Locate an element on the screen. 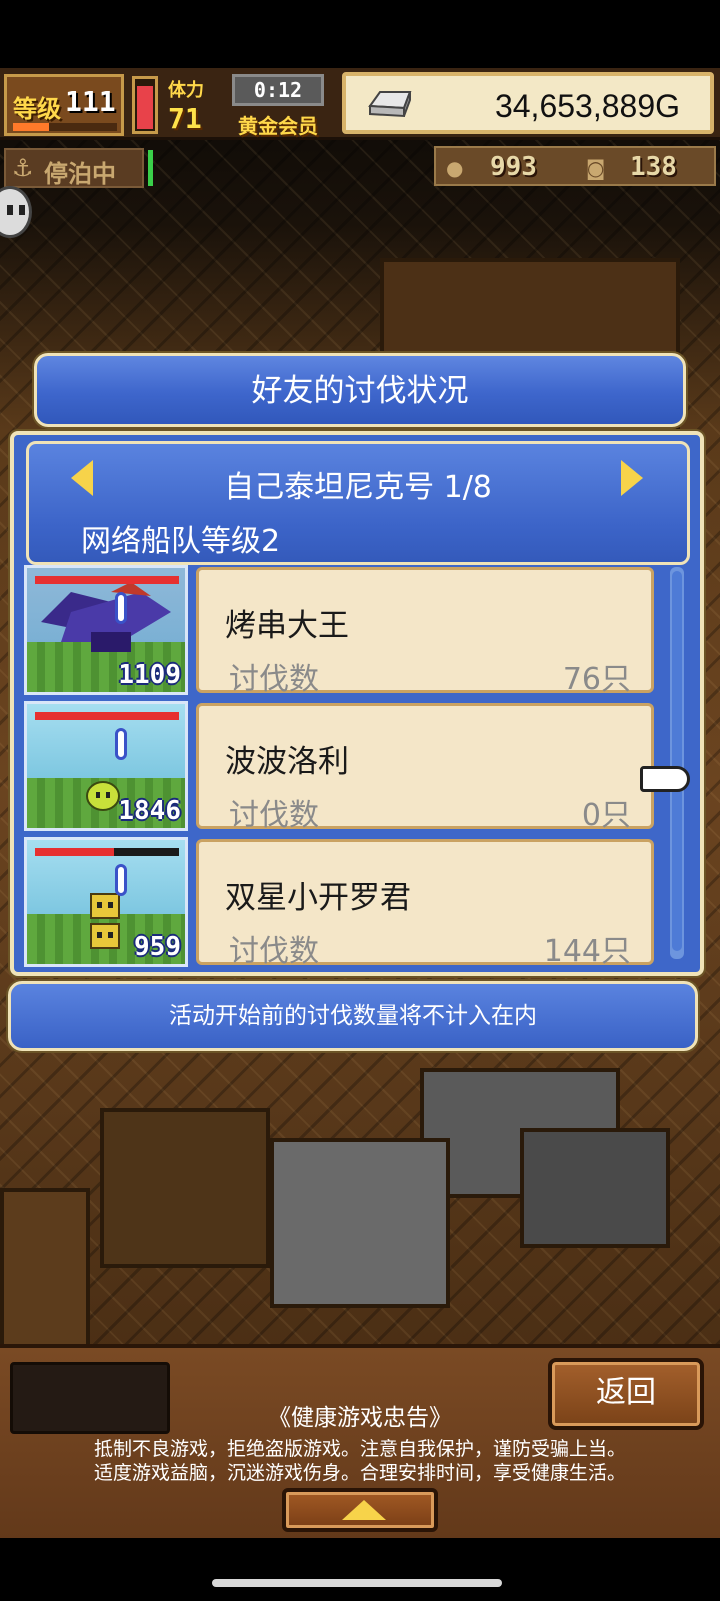 The height and width of the screenshot is (1601, 720). battle-thumbnail: 959 is located at coordinates (106, 902).